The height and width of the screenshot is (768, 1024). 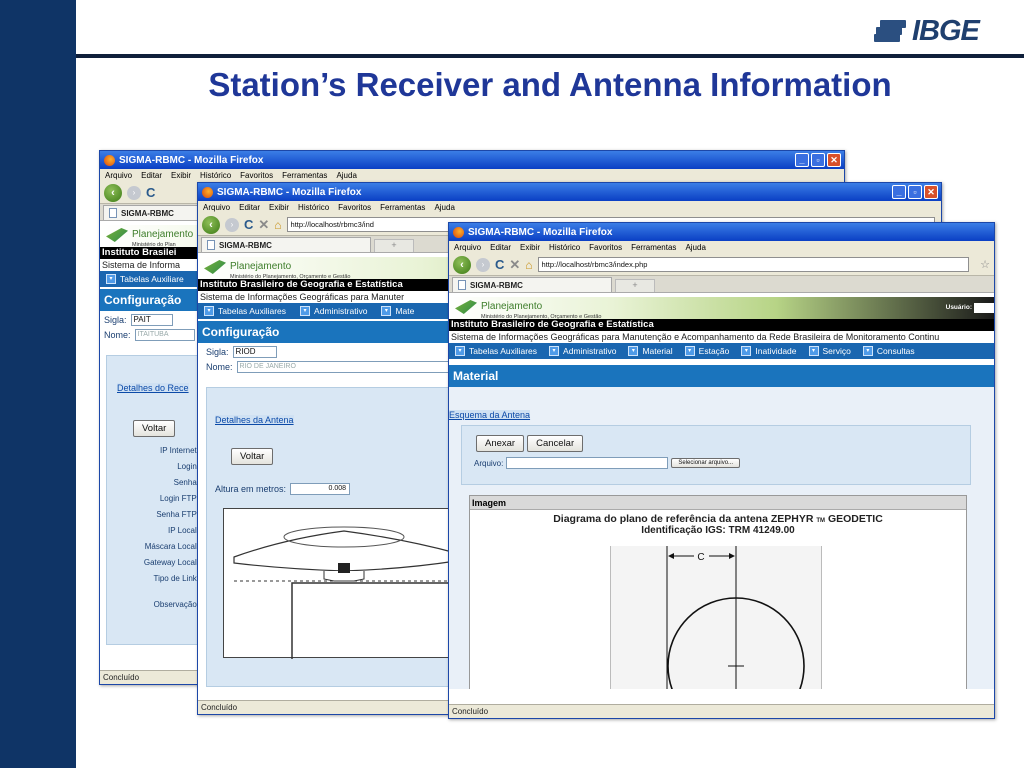 What do you see at coordinates (829, 351) in the screenshot?
I see `app-menu-servico: ▾ Serviço` at bounding box center [829, 351].